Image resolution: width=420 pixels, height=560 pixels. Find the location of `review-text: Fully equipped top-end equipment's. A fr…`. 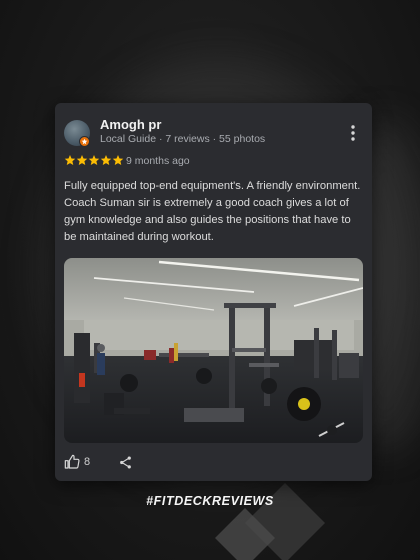

review-text: Fully equipped top-end equipment's. A fr… is located at coordinates (212, 211).